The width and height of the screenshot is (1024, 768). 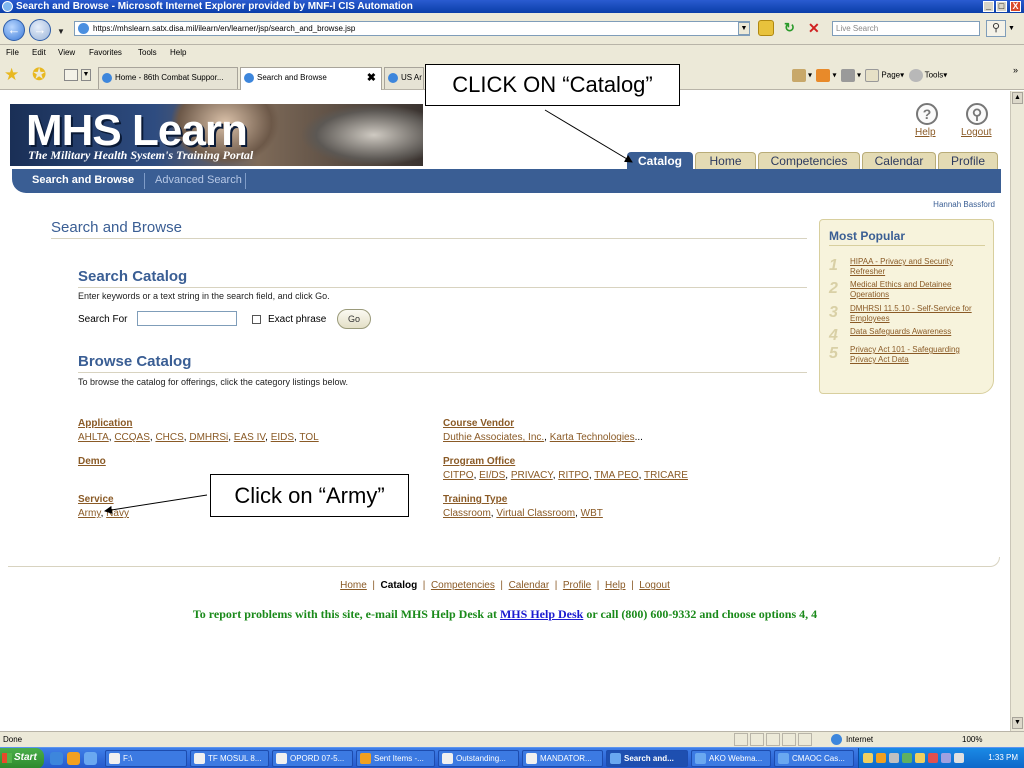 I want to click on footer-home: Home, so click(x=353, y=585).